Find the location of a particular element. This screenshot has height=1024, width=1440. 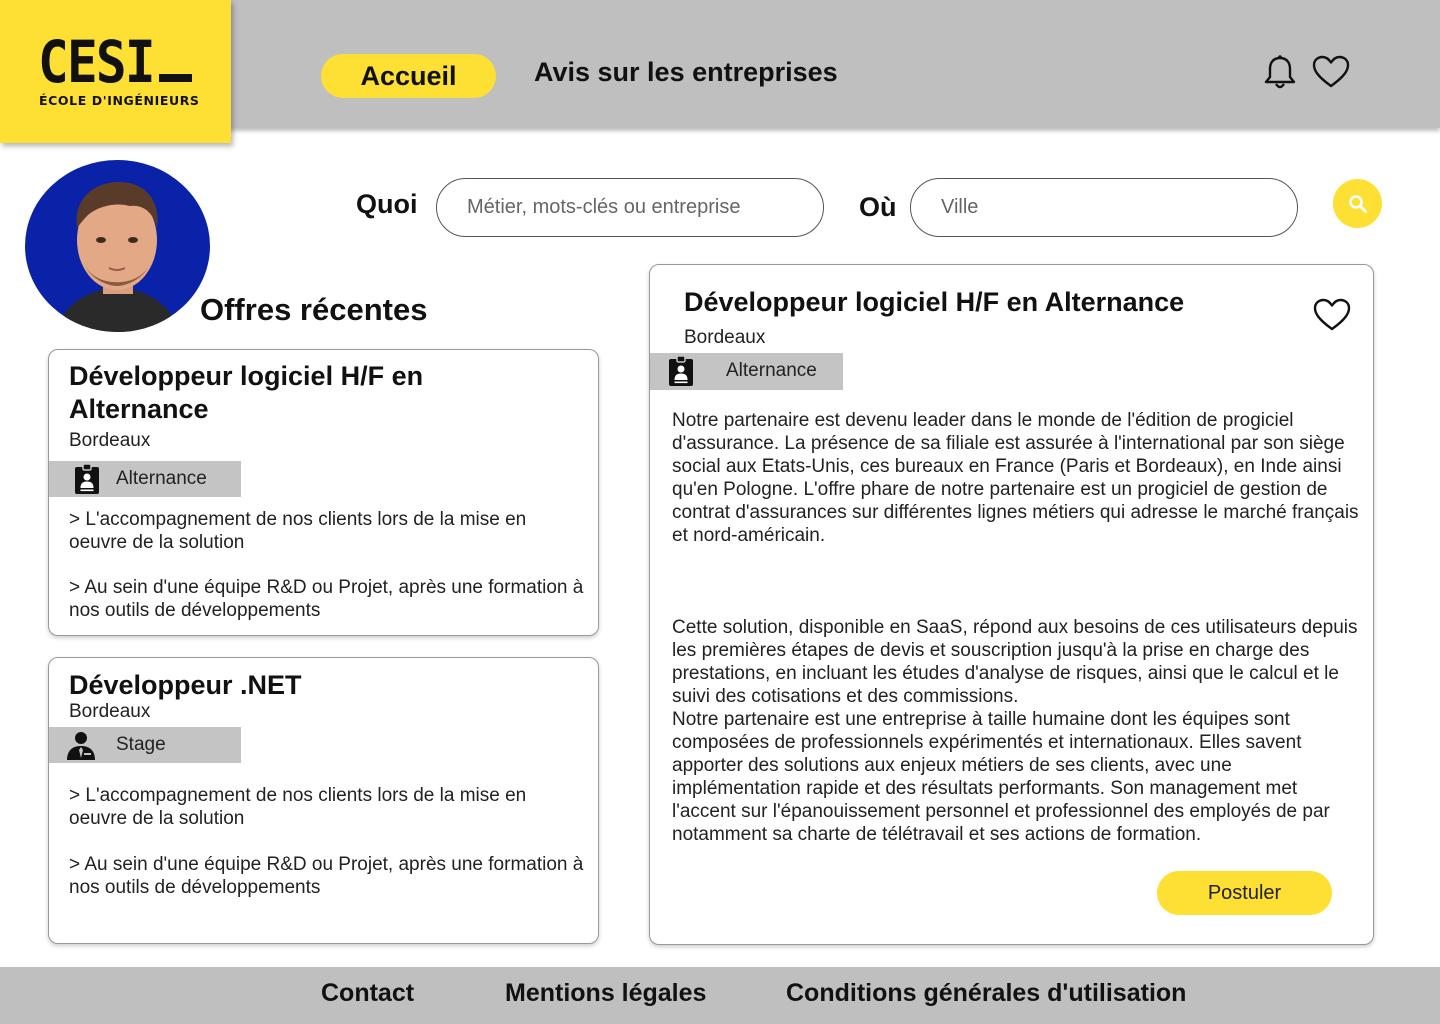

apply-button: Postuler is located at coordinates (1244, 893).